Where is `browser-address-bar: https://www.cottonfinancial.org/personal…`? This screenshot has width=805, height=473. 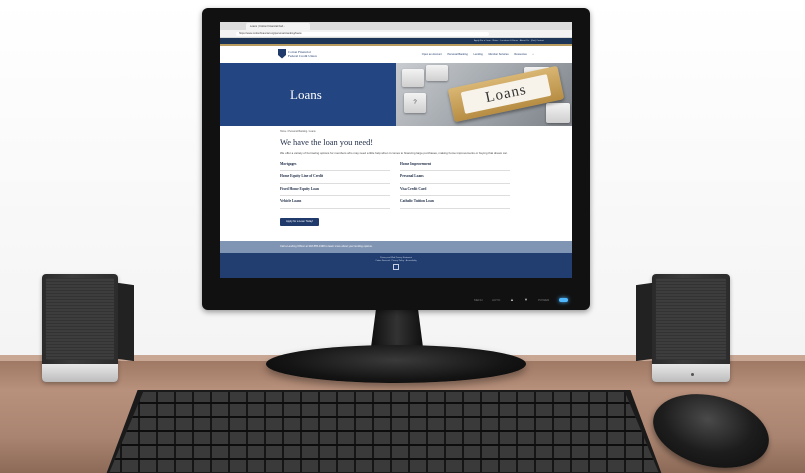 browser-address-bar: https://www.cottonfinancial.org/personal… is located at coordinates (396, 34).